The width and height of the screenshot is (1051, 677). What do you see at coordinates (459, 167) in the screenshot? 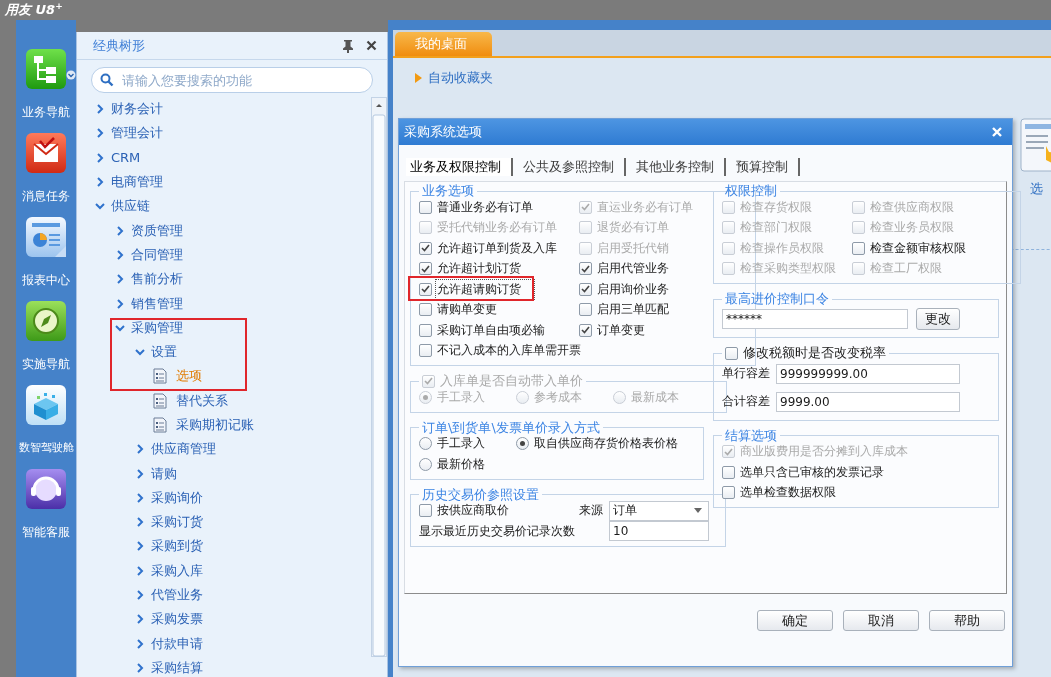
I see `tab: 业务及权限控制` at bounding box center [459, 167].